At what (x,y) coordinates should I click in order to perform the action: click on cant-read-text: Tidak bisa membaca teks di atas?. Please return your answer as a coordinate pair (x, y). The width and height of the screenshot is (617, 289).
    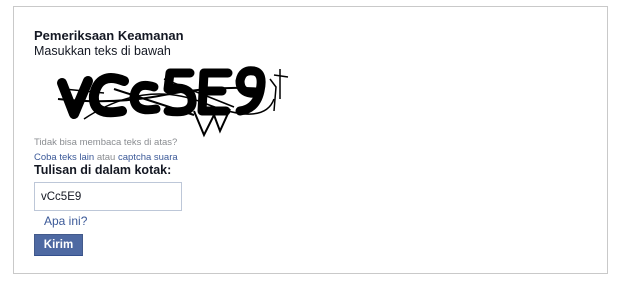
    Looking at the image, I should click on (106, 142).